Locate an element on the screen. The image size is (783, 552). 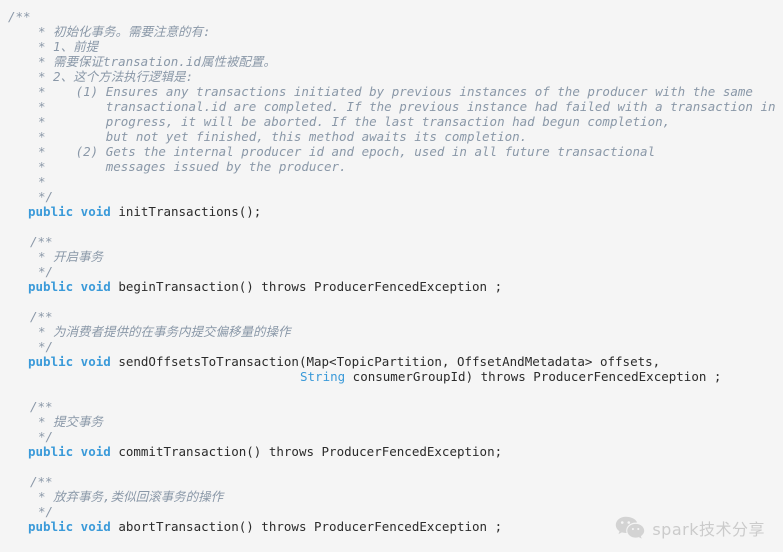
code-token-cmt: * messages issued by the producer. is located at coordinates (192, 166).